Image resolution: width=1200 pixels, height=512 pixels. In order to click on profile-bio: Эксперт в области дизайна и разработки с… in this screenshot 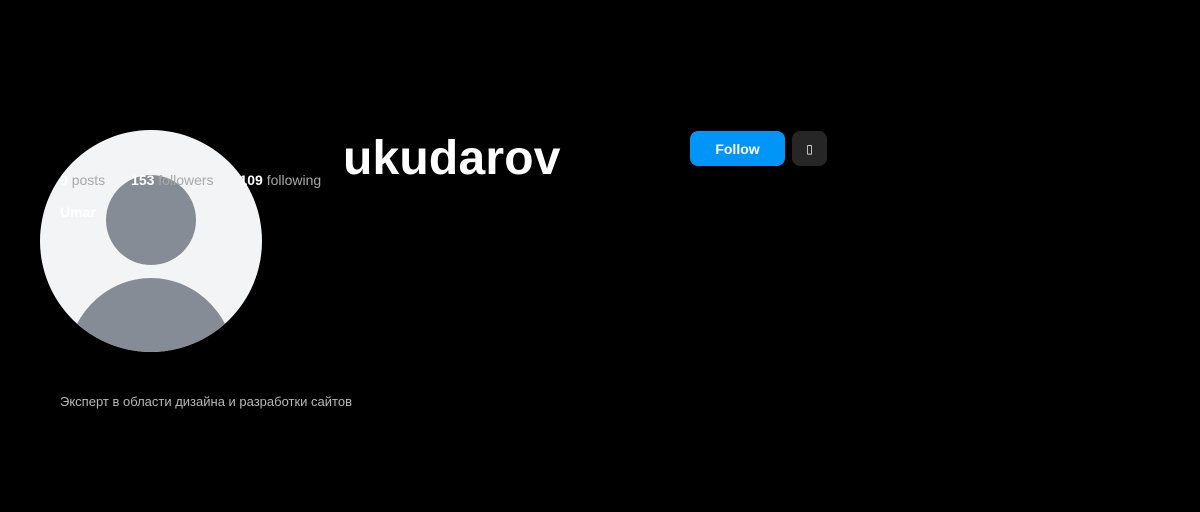, I will do `click(206, 401)`.